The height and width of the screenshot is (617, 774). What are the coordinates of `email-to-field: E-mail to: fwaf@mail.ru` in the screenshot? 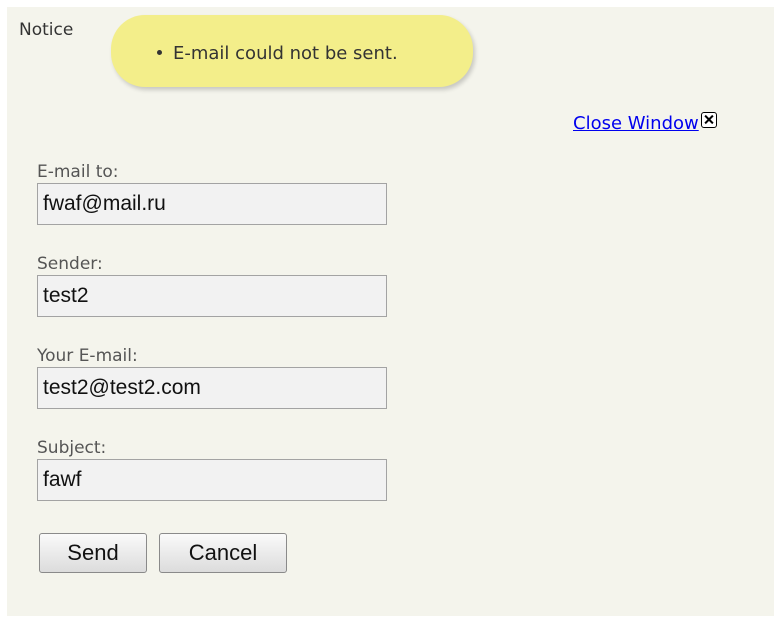 It's located at (212, 193).